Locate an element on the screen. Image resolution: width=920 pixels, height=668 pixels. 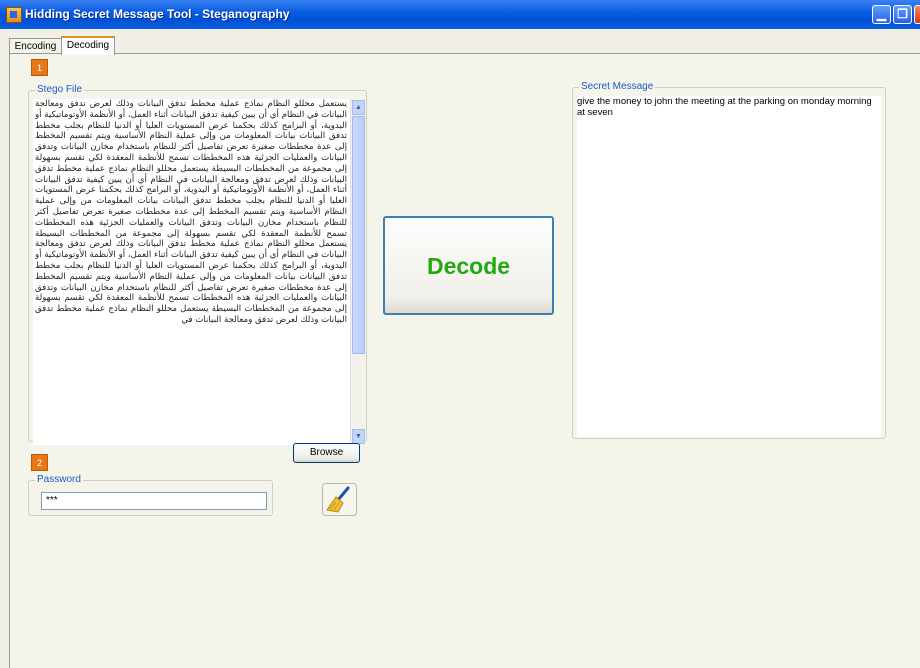
restore-button: ❐ is located at coordinates (902, 14).